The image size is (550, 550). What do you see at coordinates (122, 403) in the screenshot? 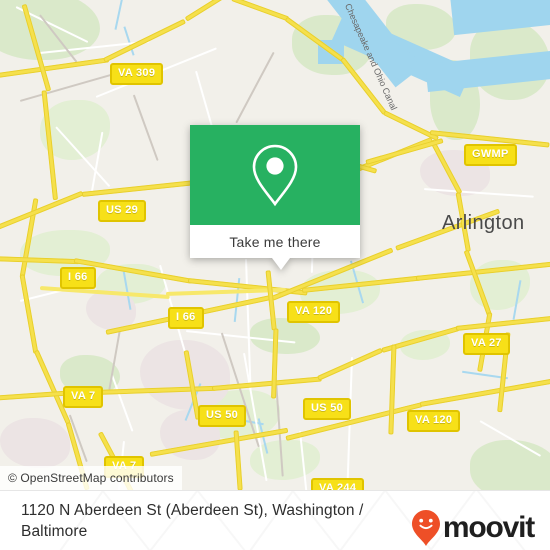
I see `minor-road` at bounding box center [122, 403].